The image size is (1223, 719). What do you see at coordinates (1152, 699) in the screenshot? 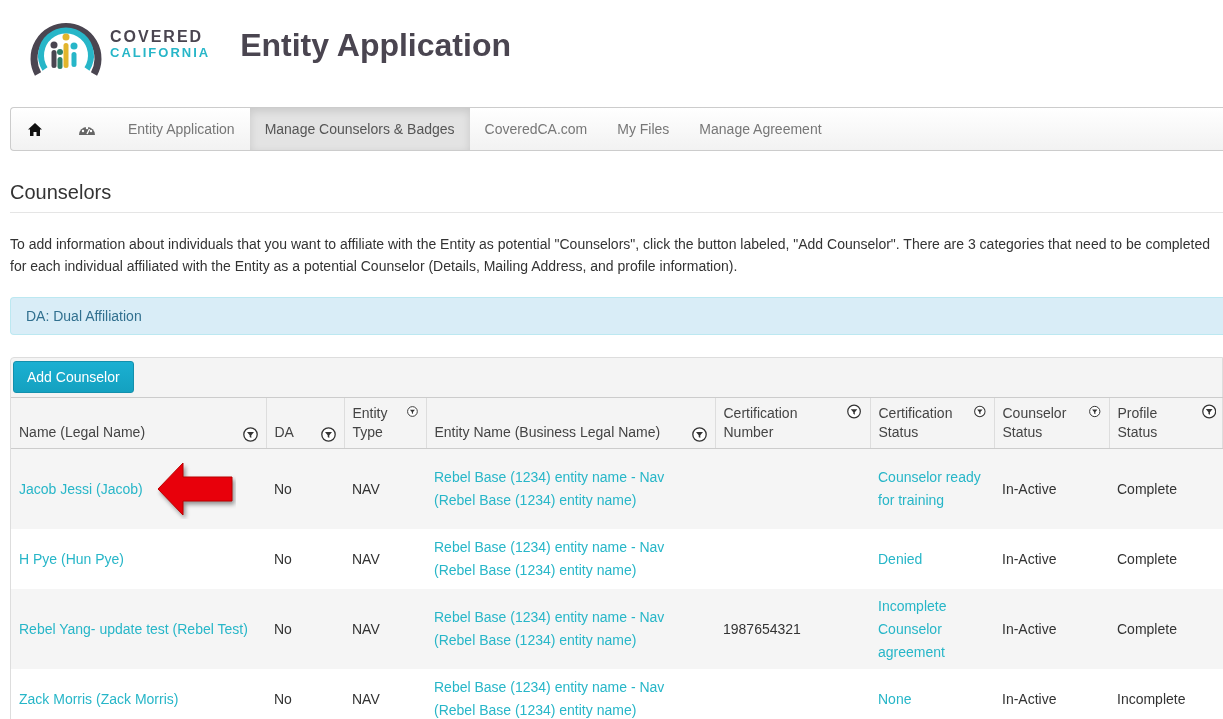
I see `table-cell-text: Incomplete` at bounding box center [1152, 699].